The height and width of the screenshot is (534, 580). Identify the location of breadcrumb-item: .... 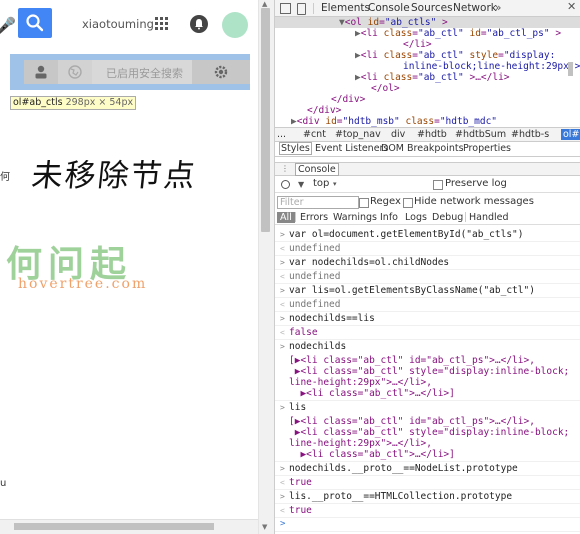
(281, 134).